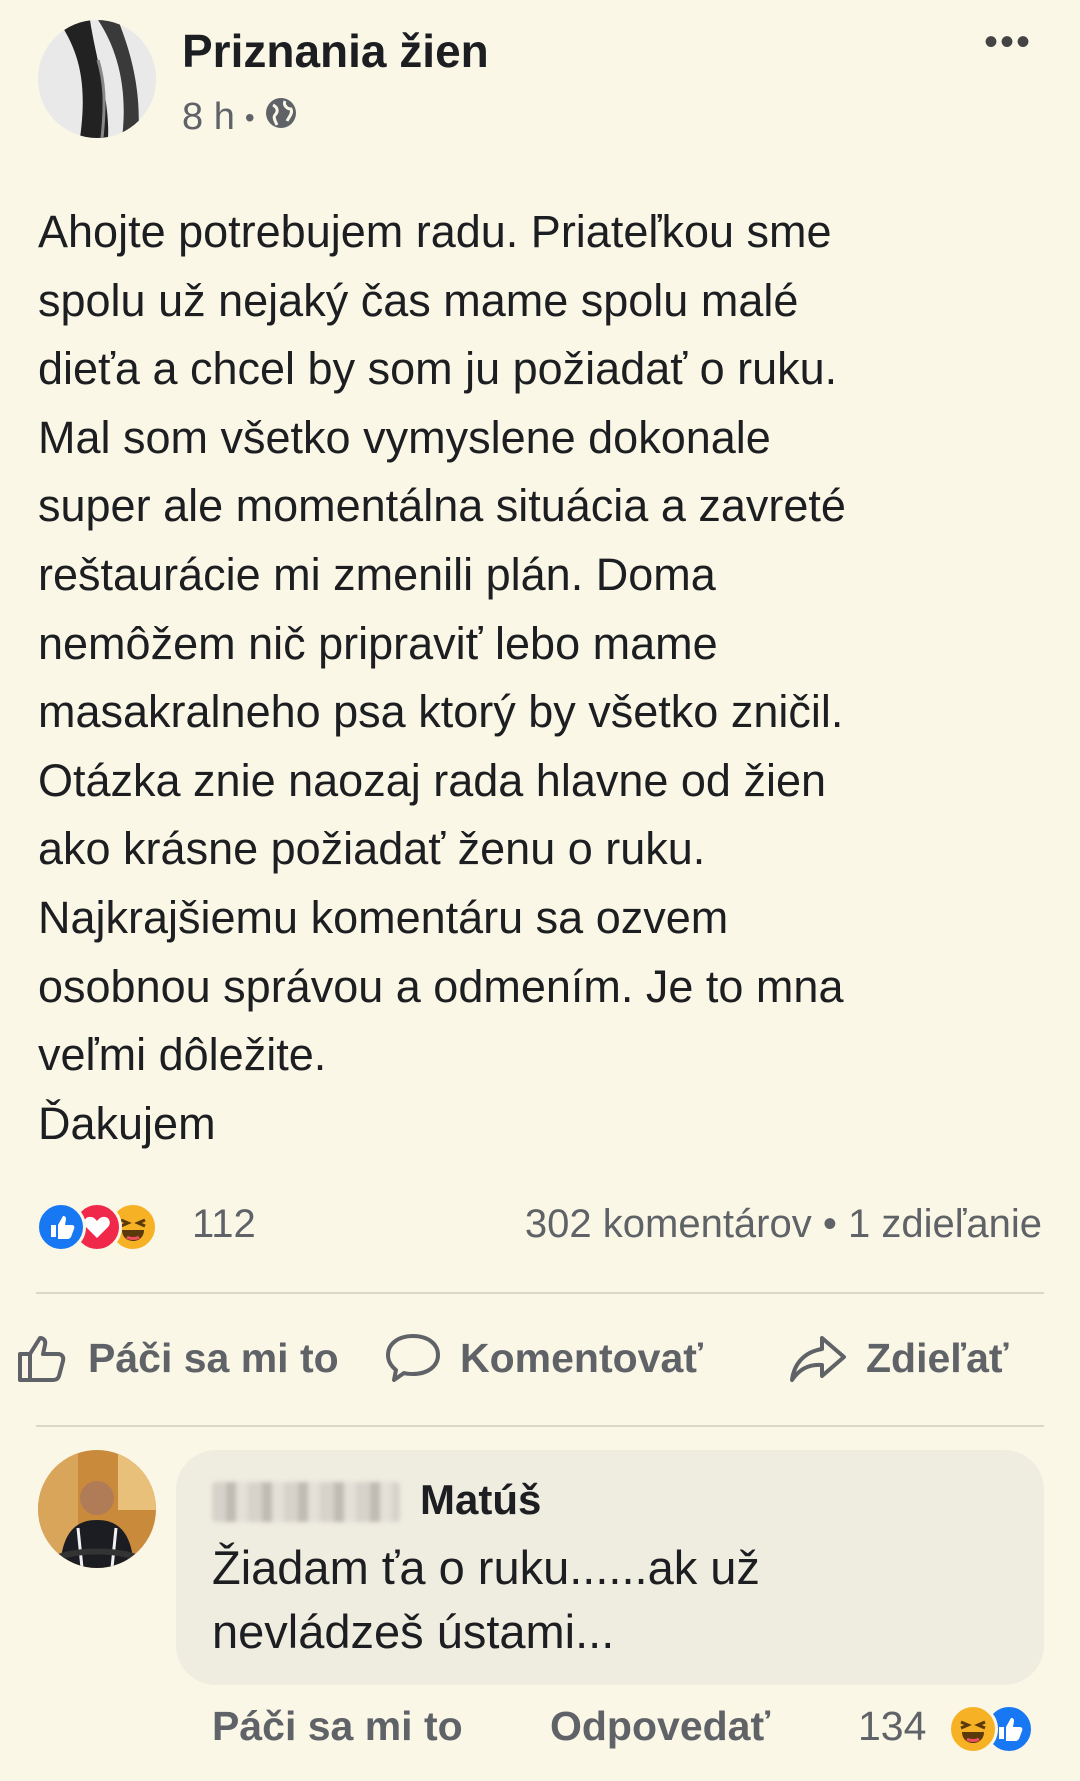  Describe the element at coordinates (42, 1359) in the screenshot. I see `thumbs-up-icon` at that location.